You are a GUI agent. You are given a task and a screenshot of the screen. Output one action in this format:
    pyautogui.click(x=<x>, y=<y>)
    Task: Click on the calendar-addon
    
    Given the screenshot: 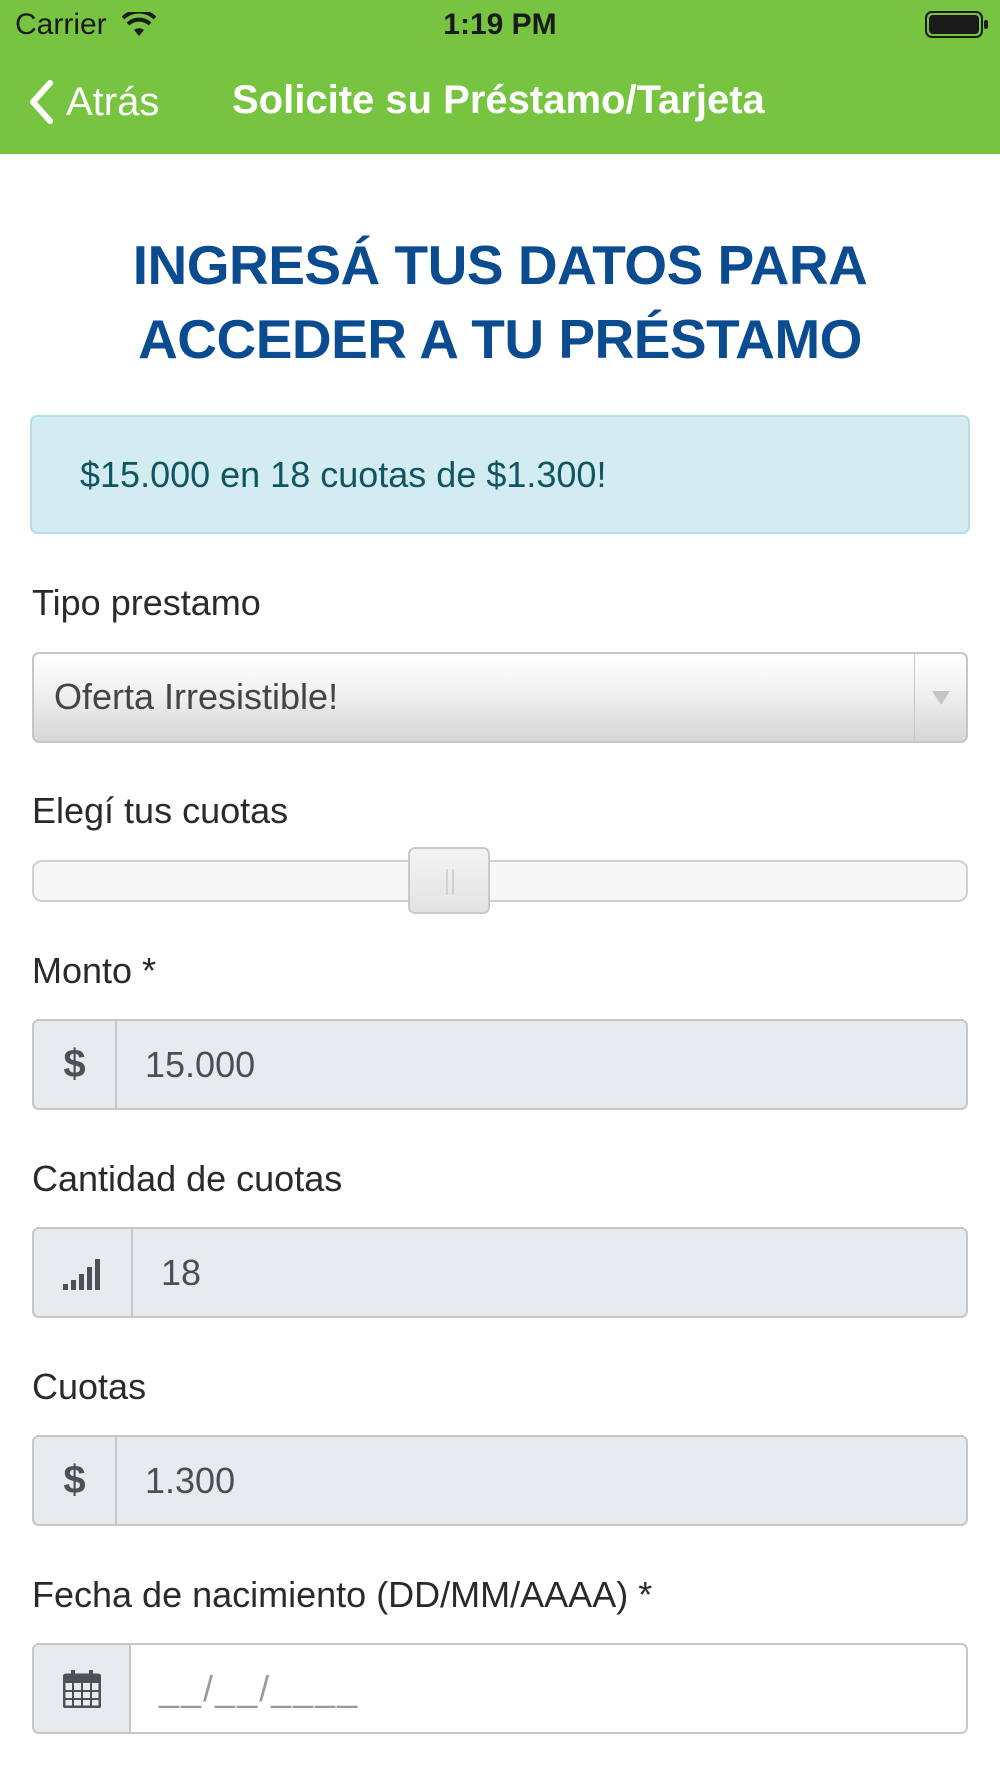 What is the action you would take?
    pyautogui.click(x=82, y=1688)
    